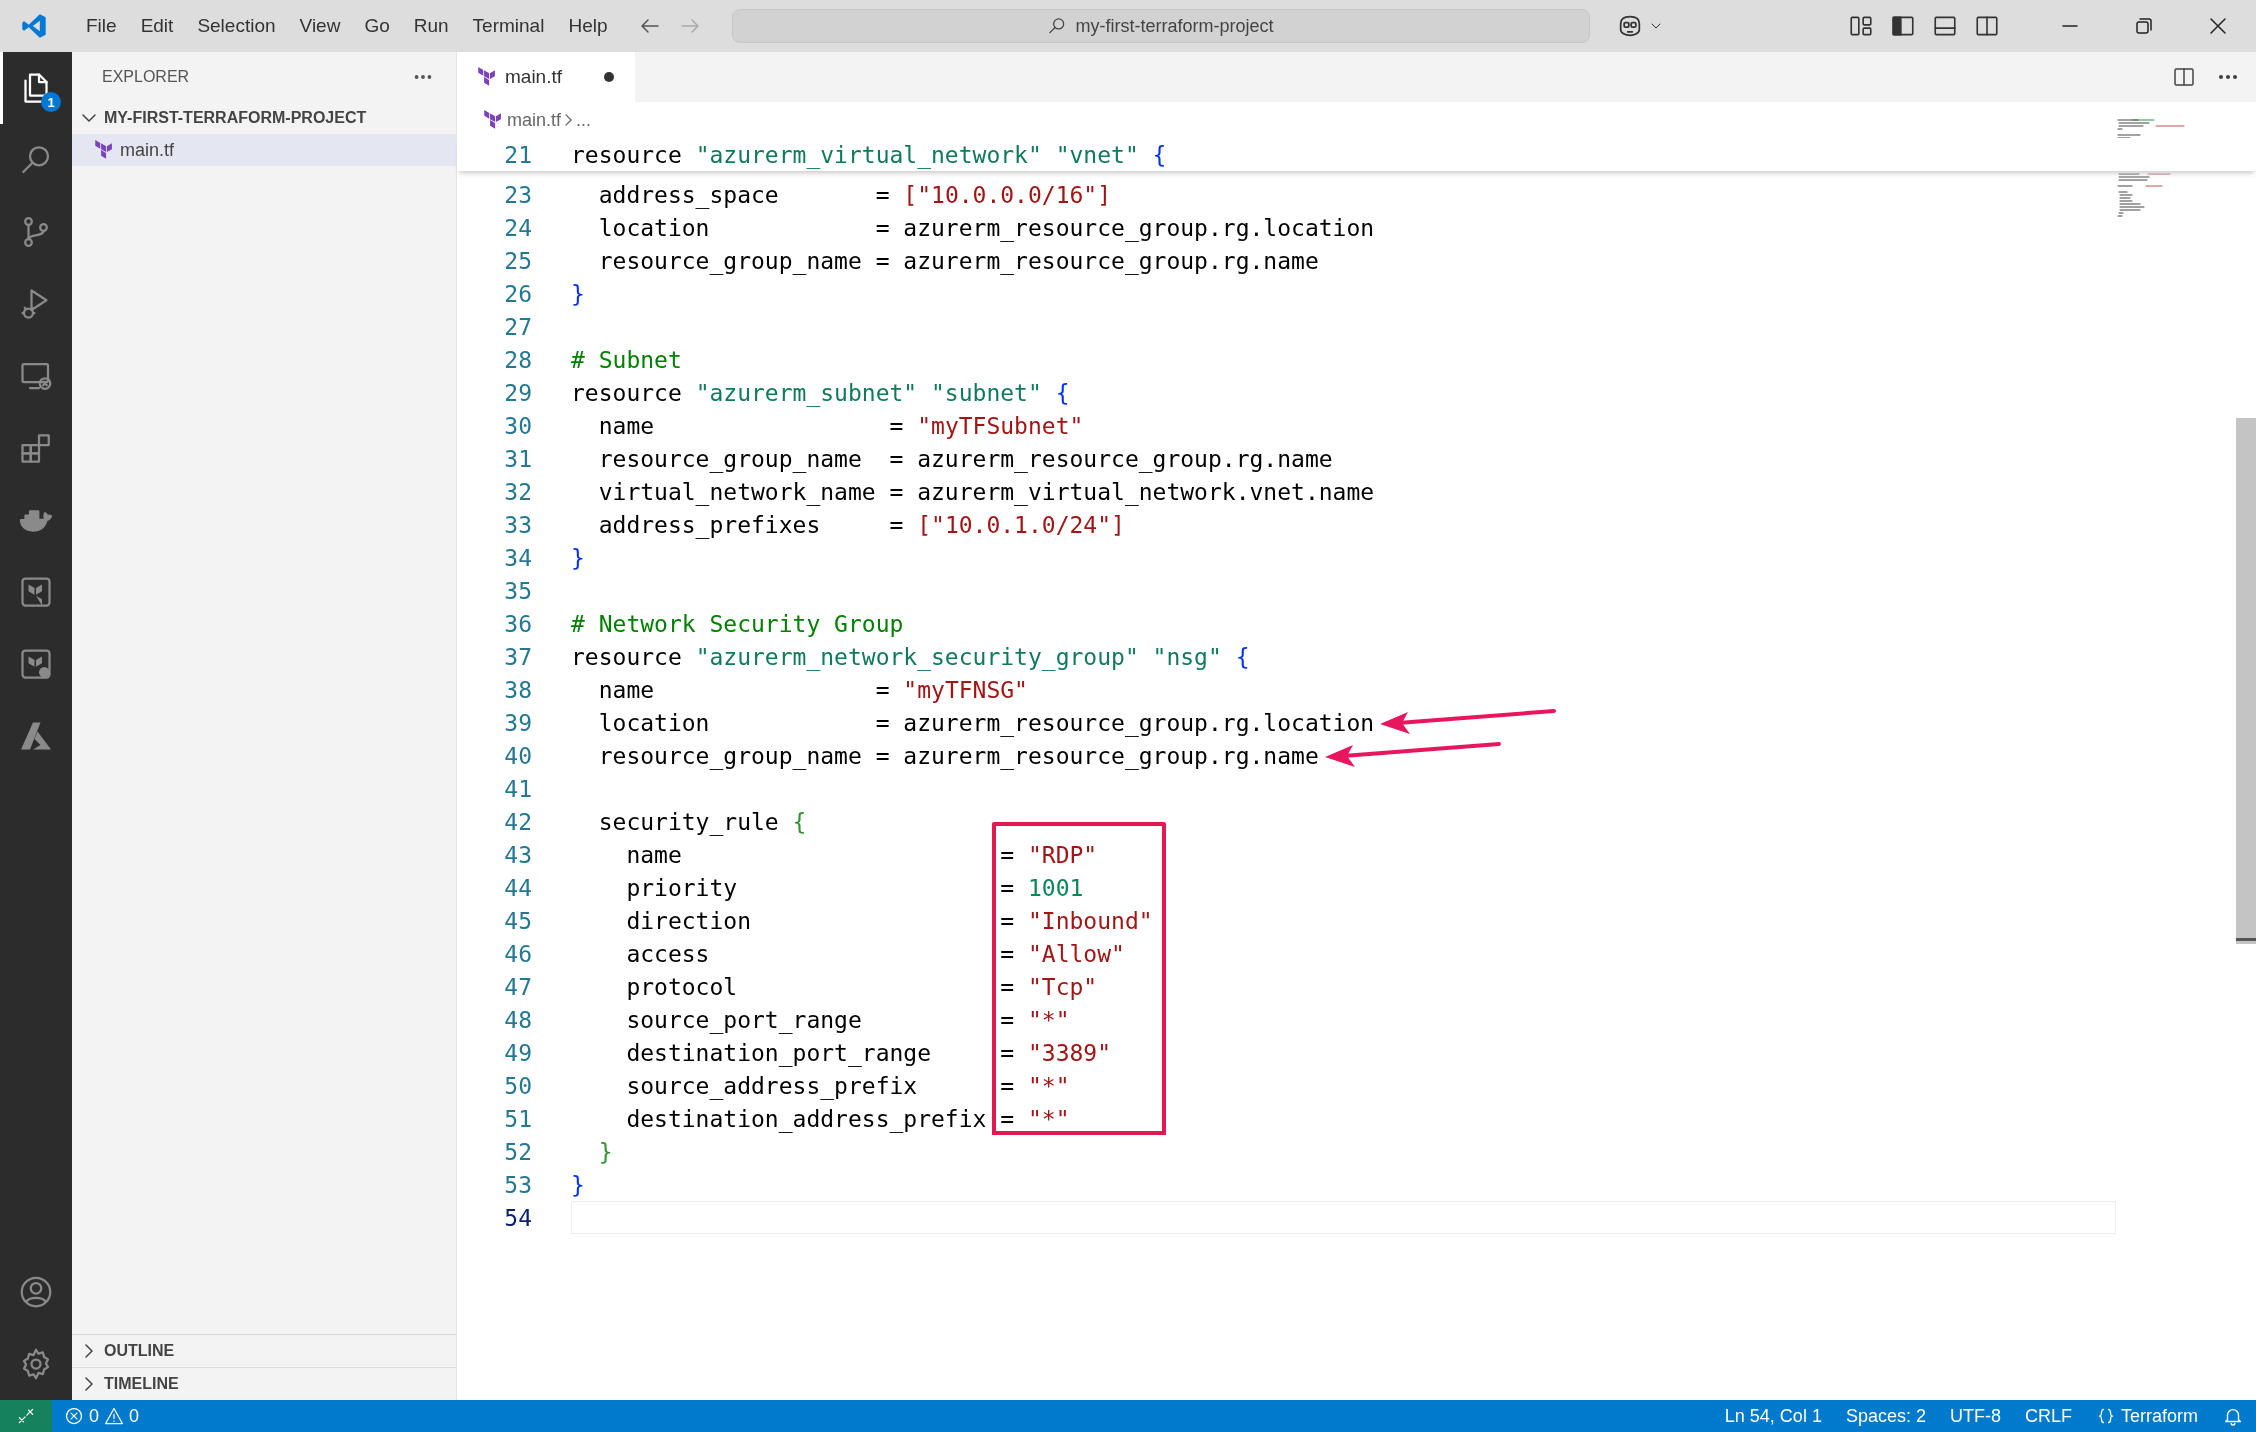 The height and width of the screenshot is (1432, 2256). What do you see at coordinates (518, 689) in the screenshot?
I see `line-number: 38` at bounding box center [518, 689].